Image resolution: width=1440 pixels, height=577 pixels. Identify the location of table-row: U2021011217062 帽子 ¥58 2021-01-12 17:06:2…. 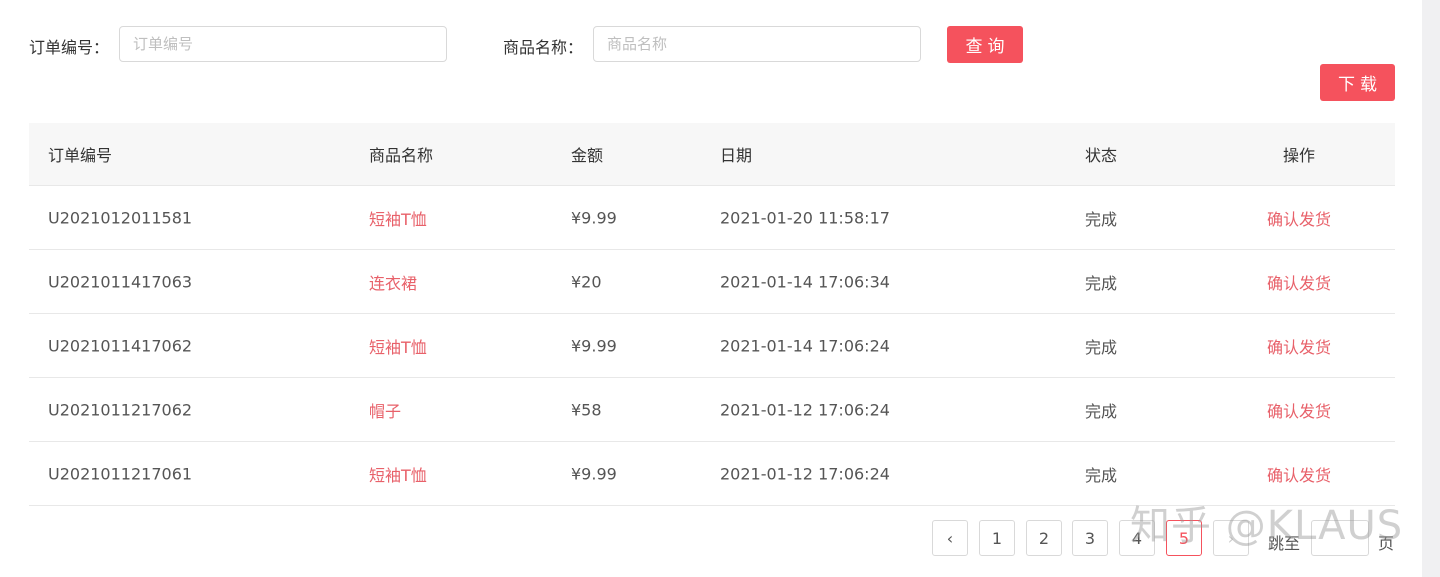
(712, 410).